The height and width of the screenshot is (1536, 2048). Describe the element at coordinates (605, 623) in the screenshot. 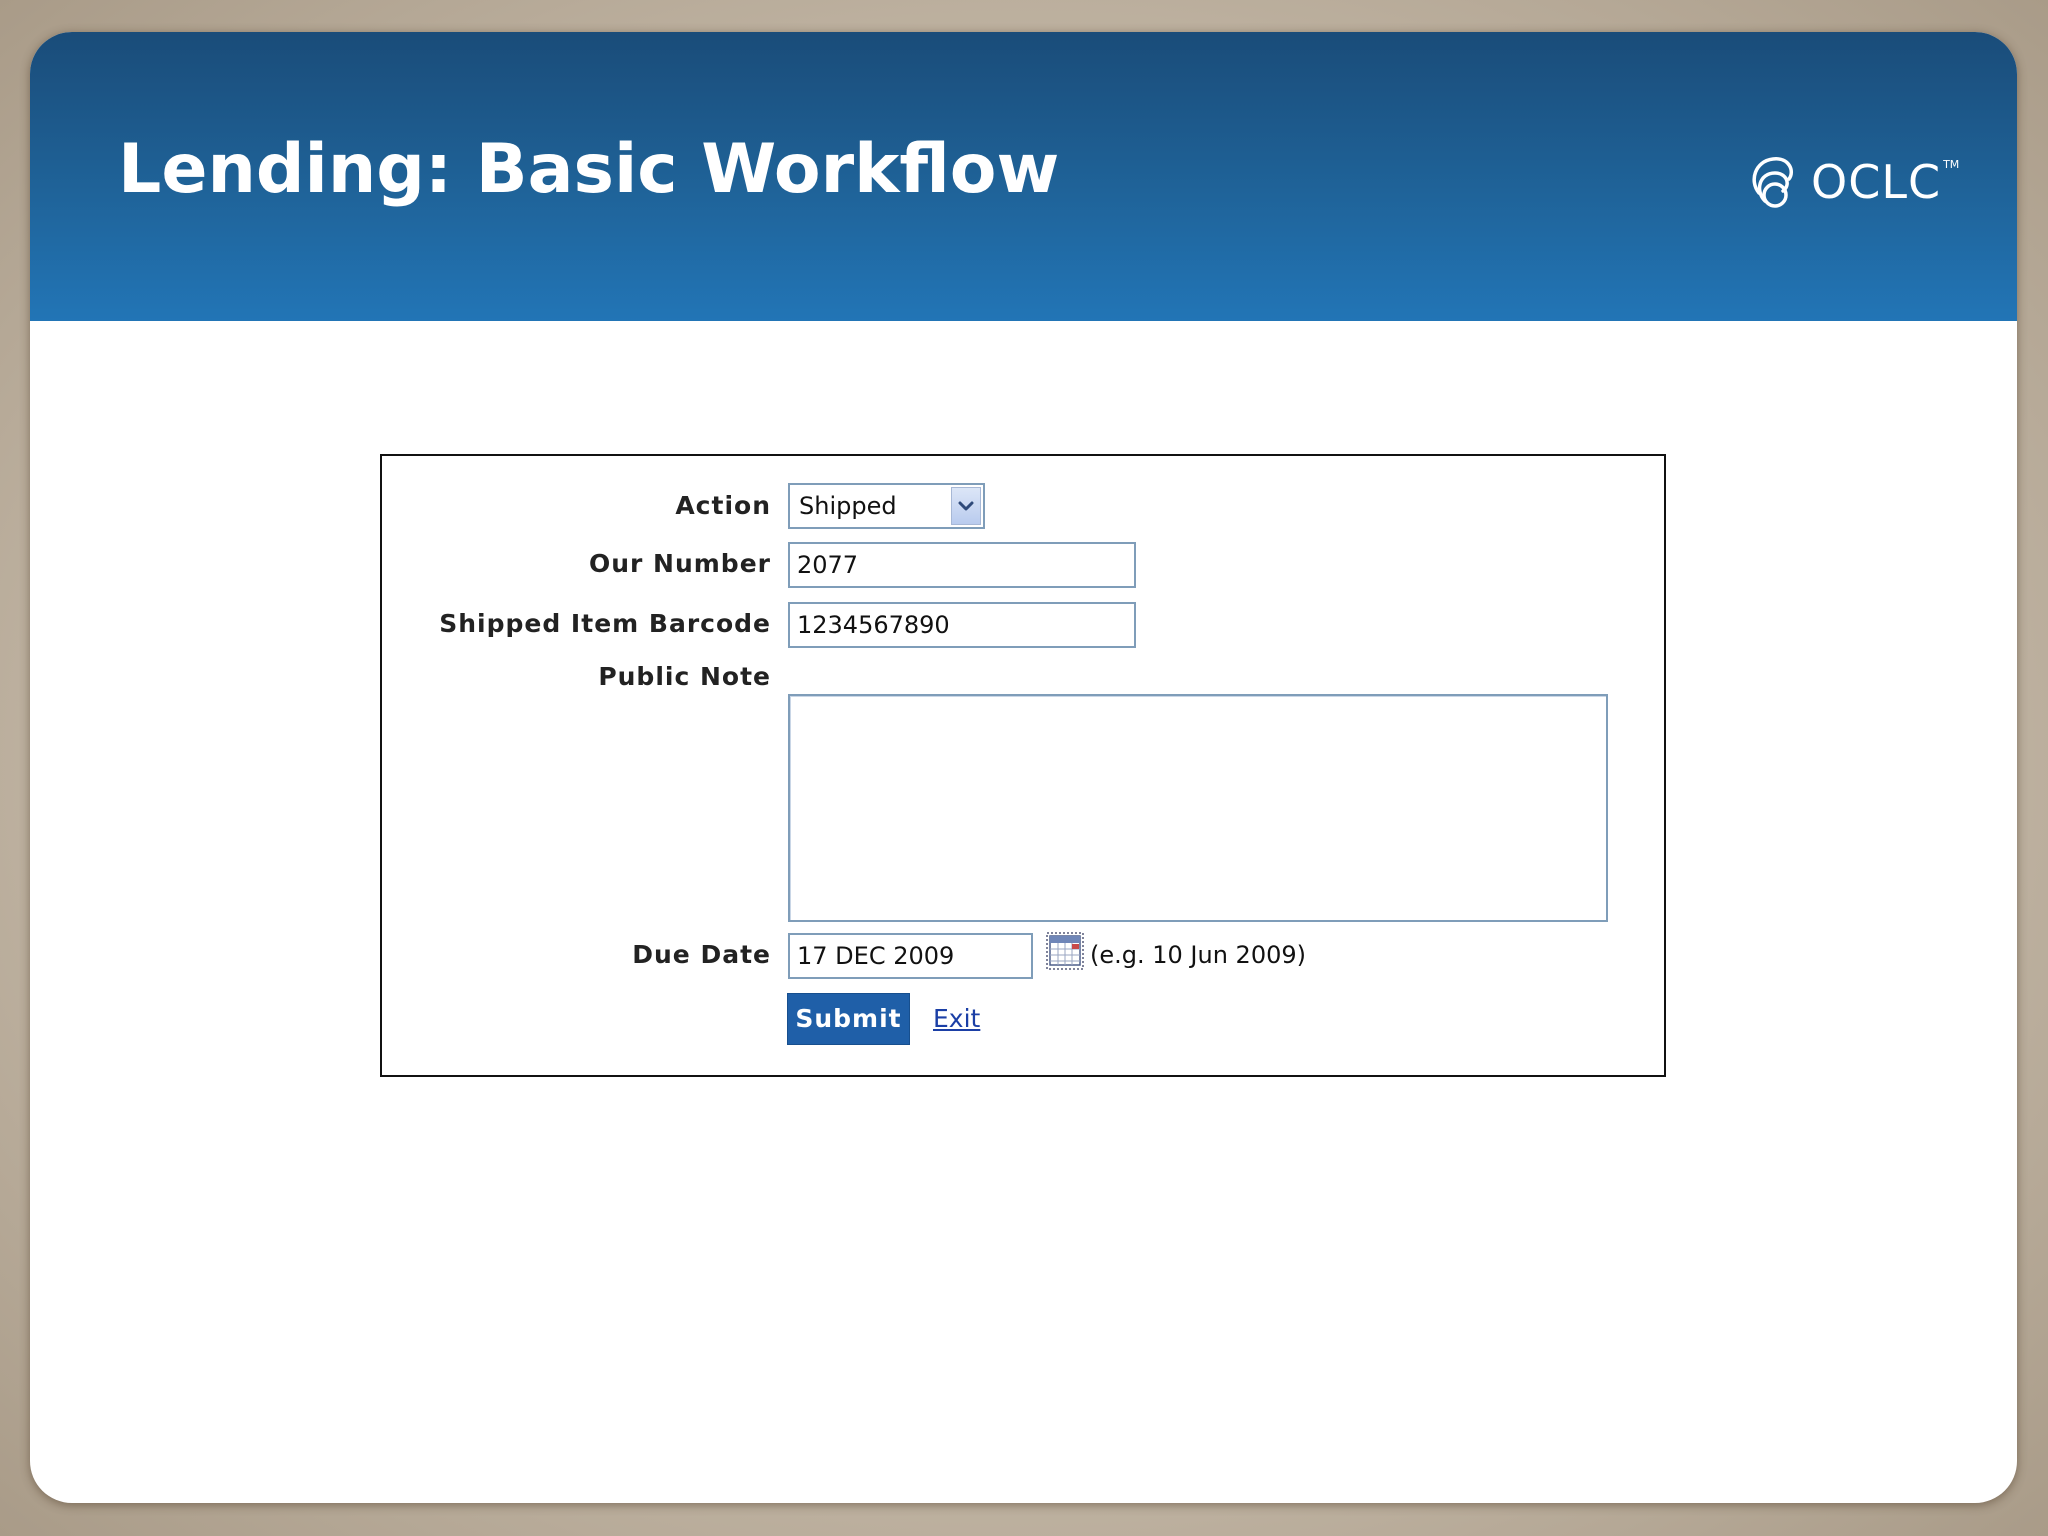

I see `shipped-item-barcode-label: Shipped Item Barcode` at that location.